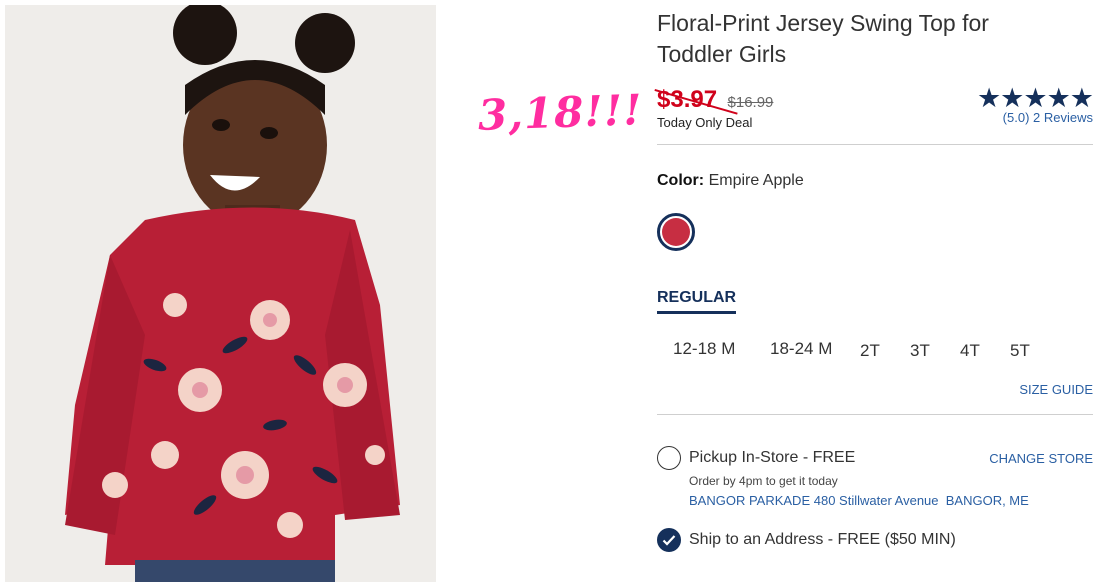  What do you see at coordinates (681, 180) in the screenshot?
I see `color-label-heading: Color:` at bounding box center [681, 180].